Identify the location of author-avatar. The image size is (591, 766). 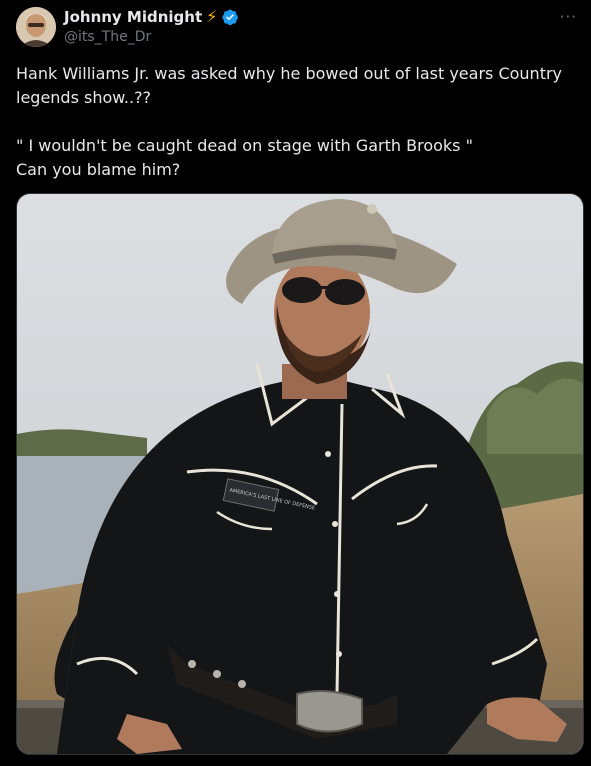
(36, 27).